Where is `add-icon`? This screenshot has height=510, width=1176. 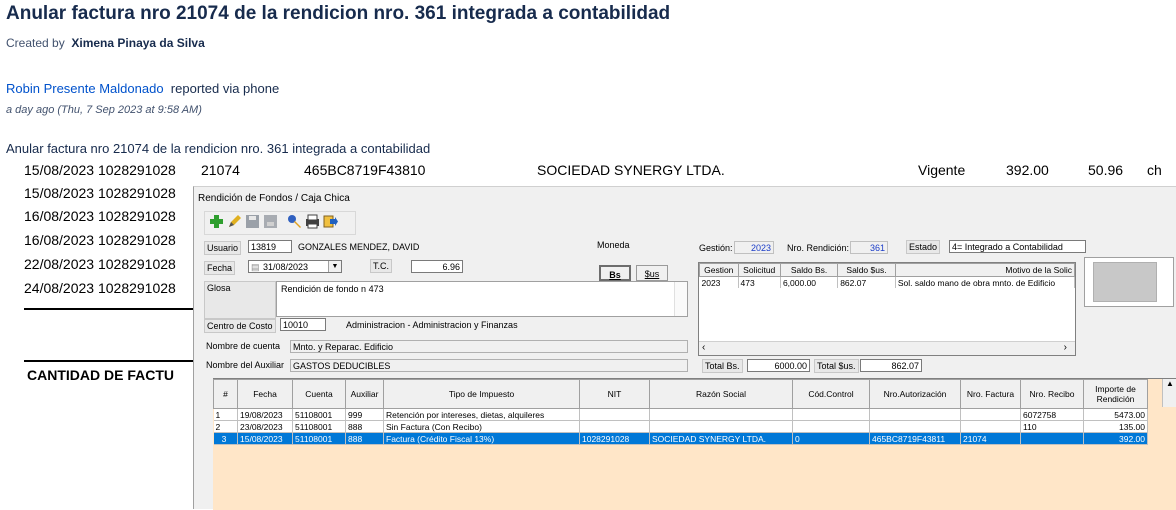
add-icon is located at coordinates (216, 221).